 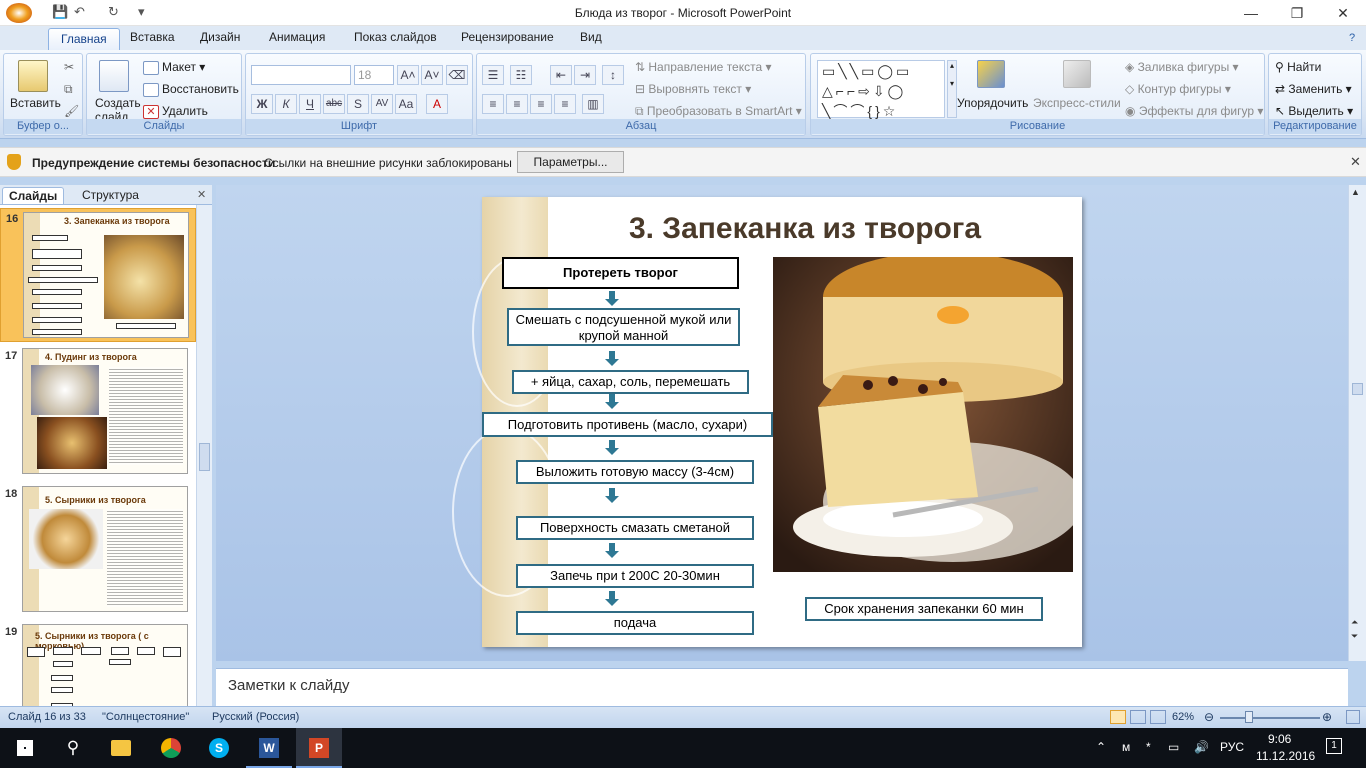 I want to click on clear-format-button: ⌫, so click(x=457, y=75).